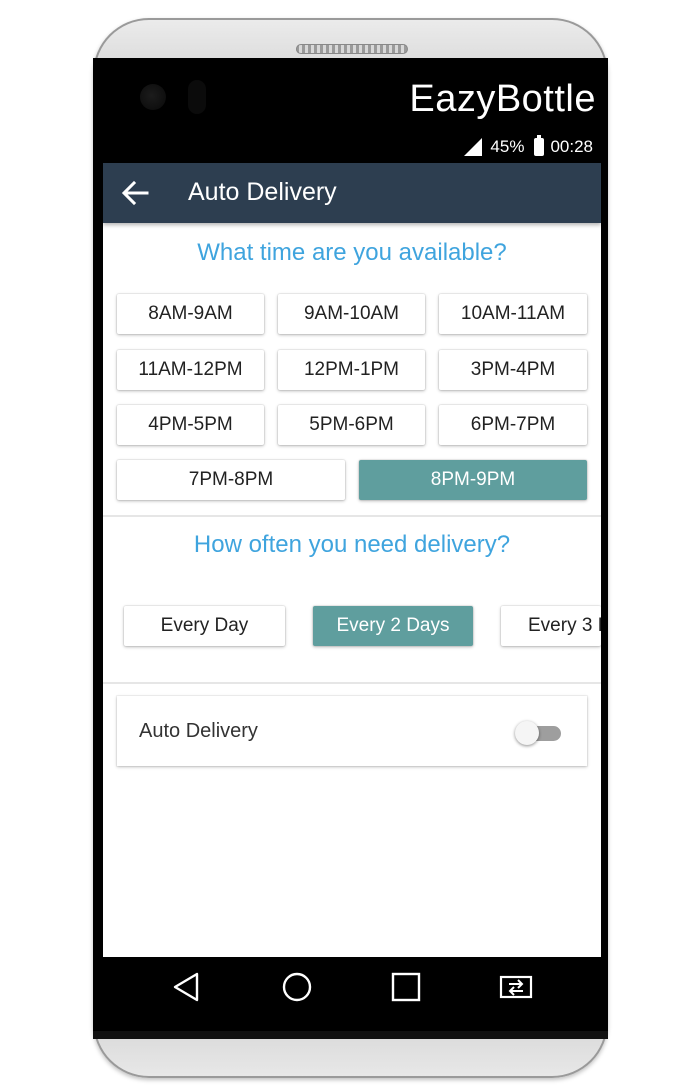  I want to click on time-slot-button: 4PM-5PM, so click(190, 425).